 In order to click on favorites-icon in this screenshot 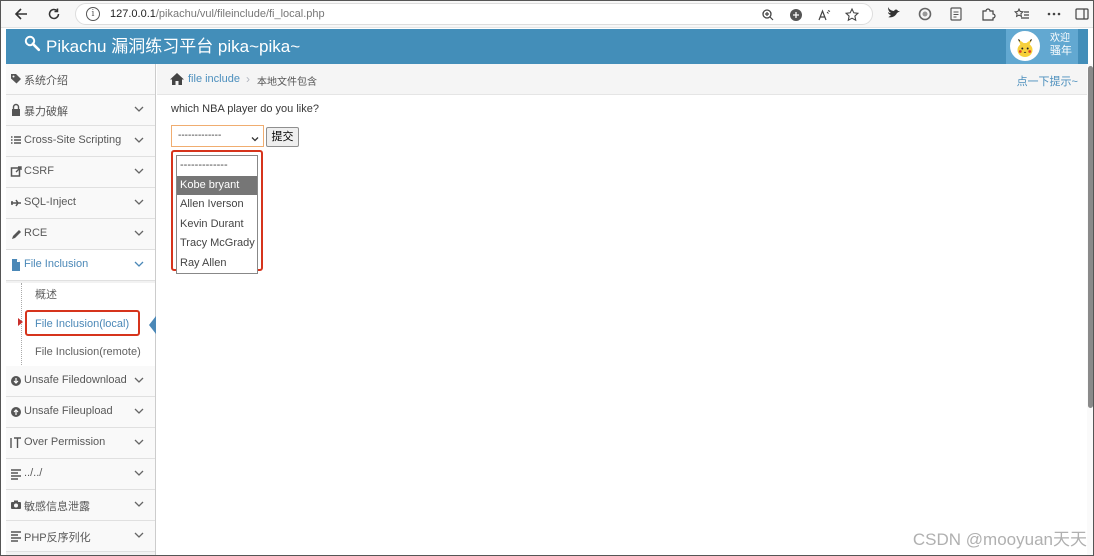, I will do `click(1022, 14)`.